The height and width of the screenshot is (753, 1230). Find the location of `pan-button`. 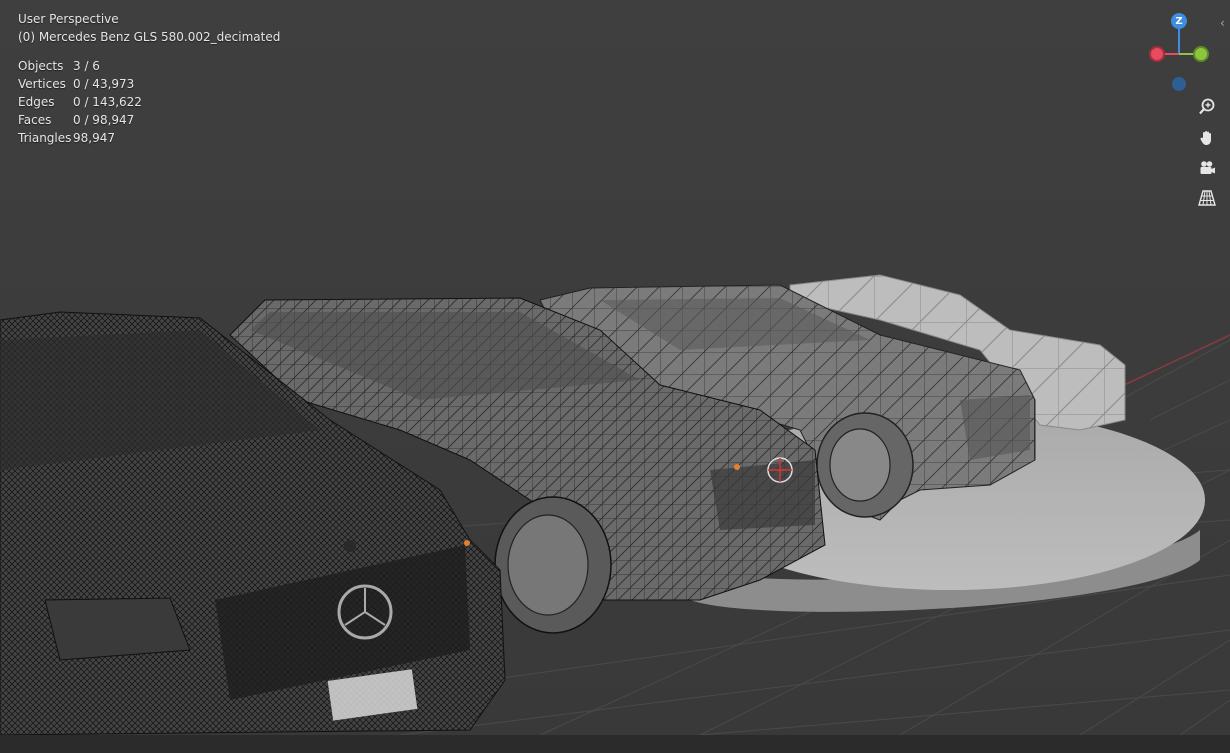

pan-button is located at coordinates (1207, 138).